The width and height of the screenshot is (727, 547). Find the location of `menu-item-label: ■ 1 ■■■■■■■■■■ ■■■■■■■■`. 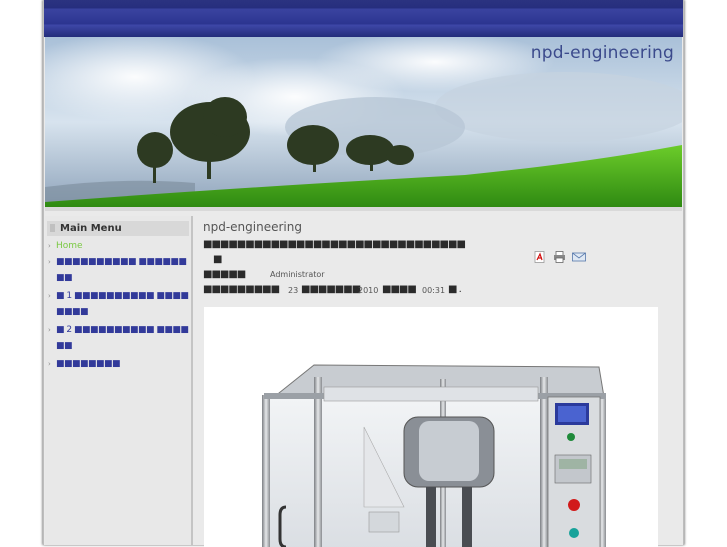

menu-item-label: ■ 1 ■■■■■■■■■■ ■■■■■■■■ is located at coordinates (122, 304).